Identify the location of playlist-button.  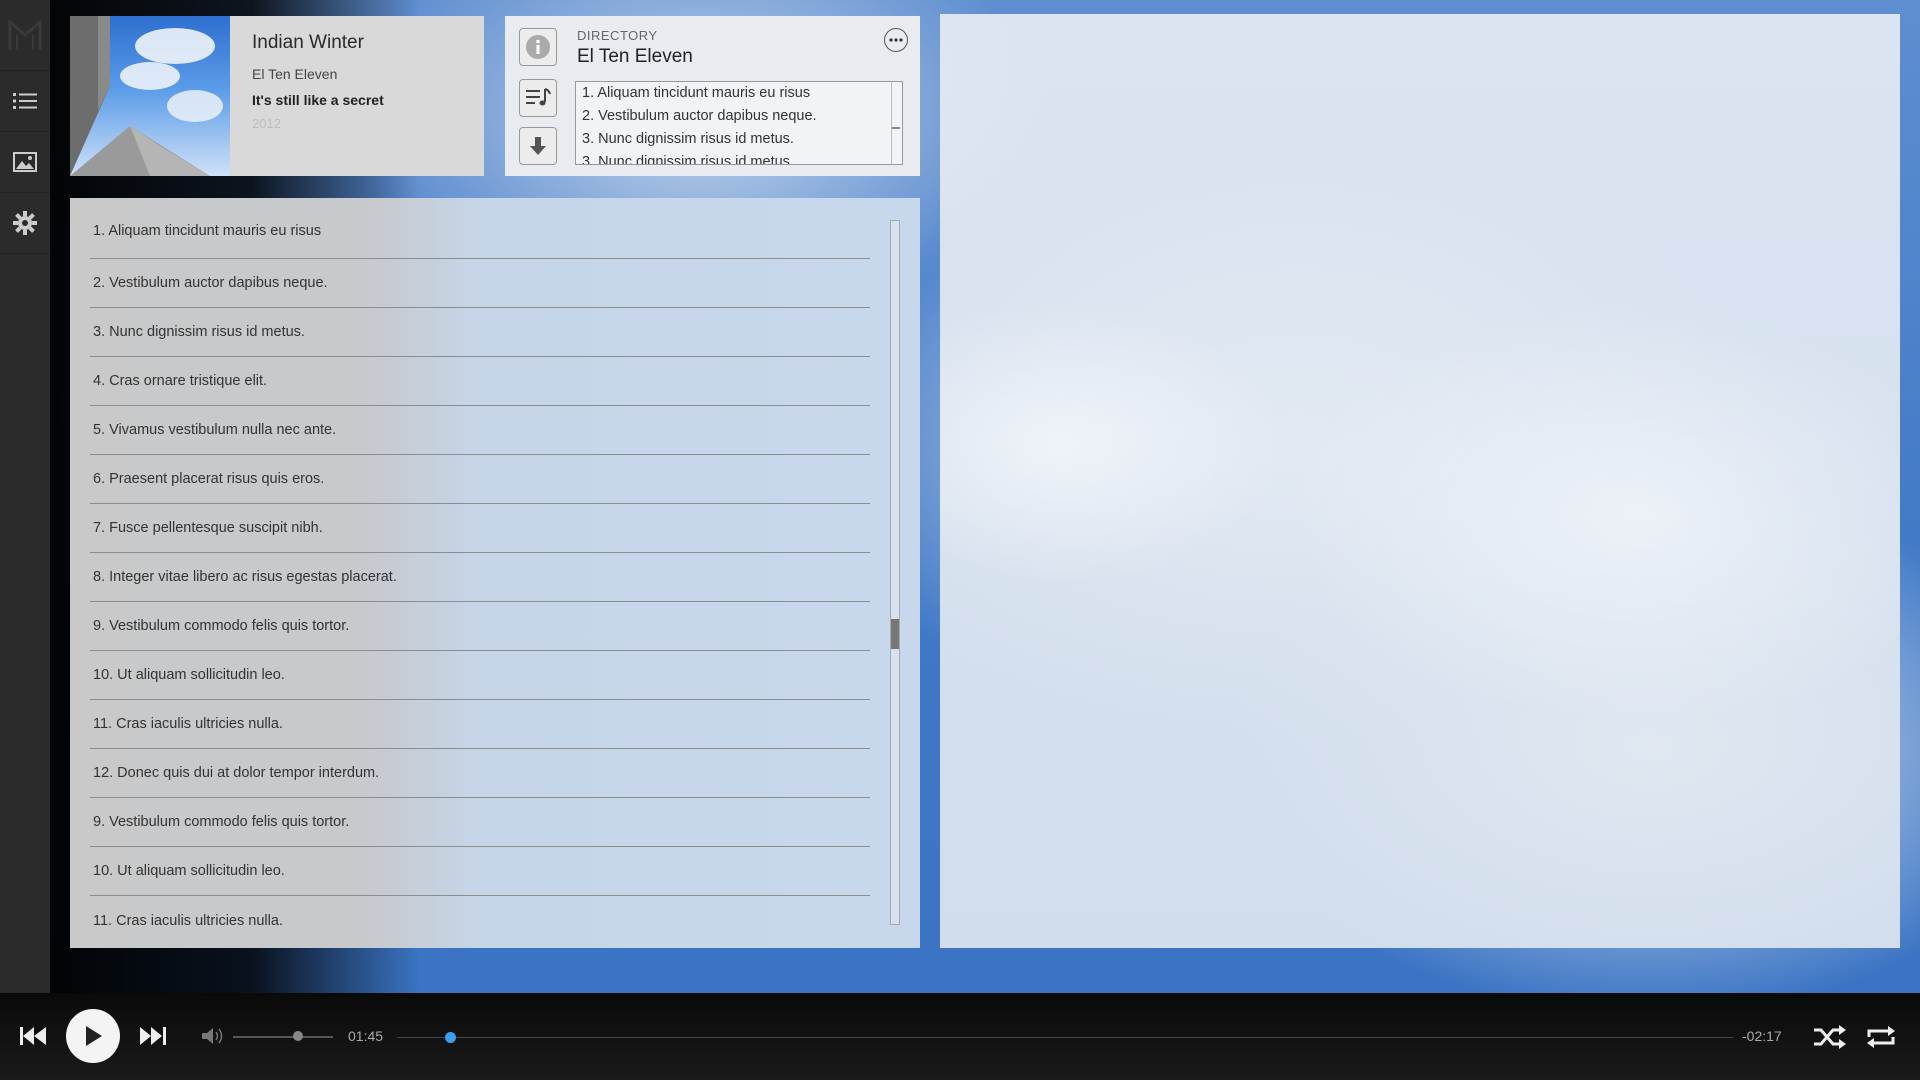
(538, 98).